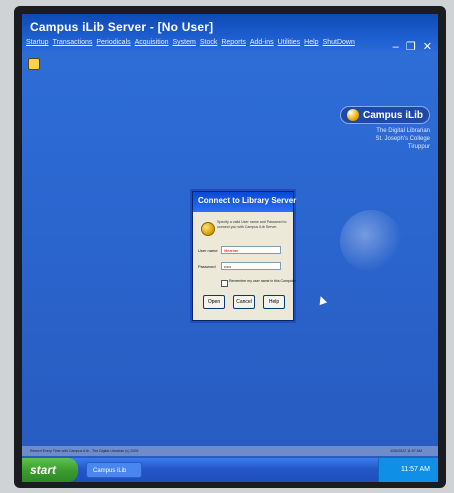 This screenshot has width=454, height=493. Describe the element at coordinates (262, 46) in the screenshot. I see `menu-addins: Add-ins` at that location.